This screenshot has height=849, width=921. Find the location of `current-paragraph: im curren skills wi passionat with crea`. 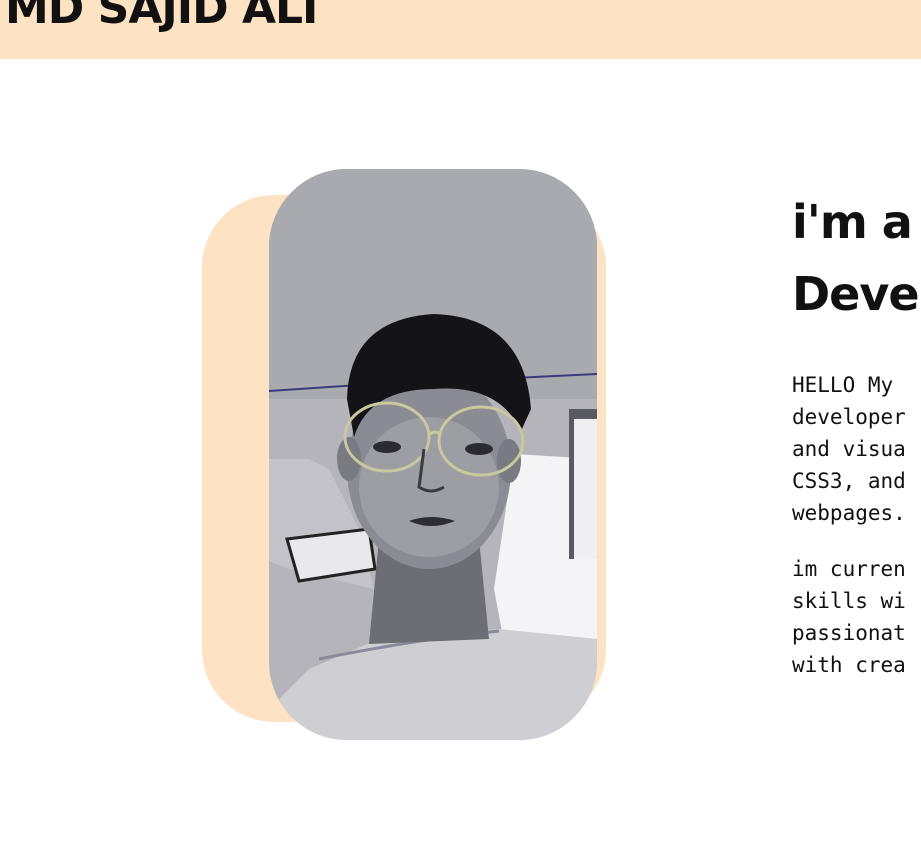

current-paragraph: im curren skills wi passionat with crea is located at coordinates (856, 617).